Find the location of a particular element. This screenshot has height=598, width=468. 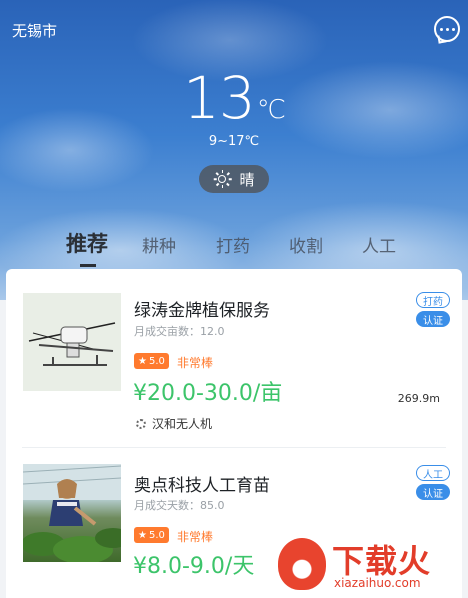

watermark-url: xiazaihuo.com is located at coordinates (377, 583).